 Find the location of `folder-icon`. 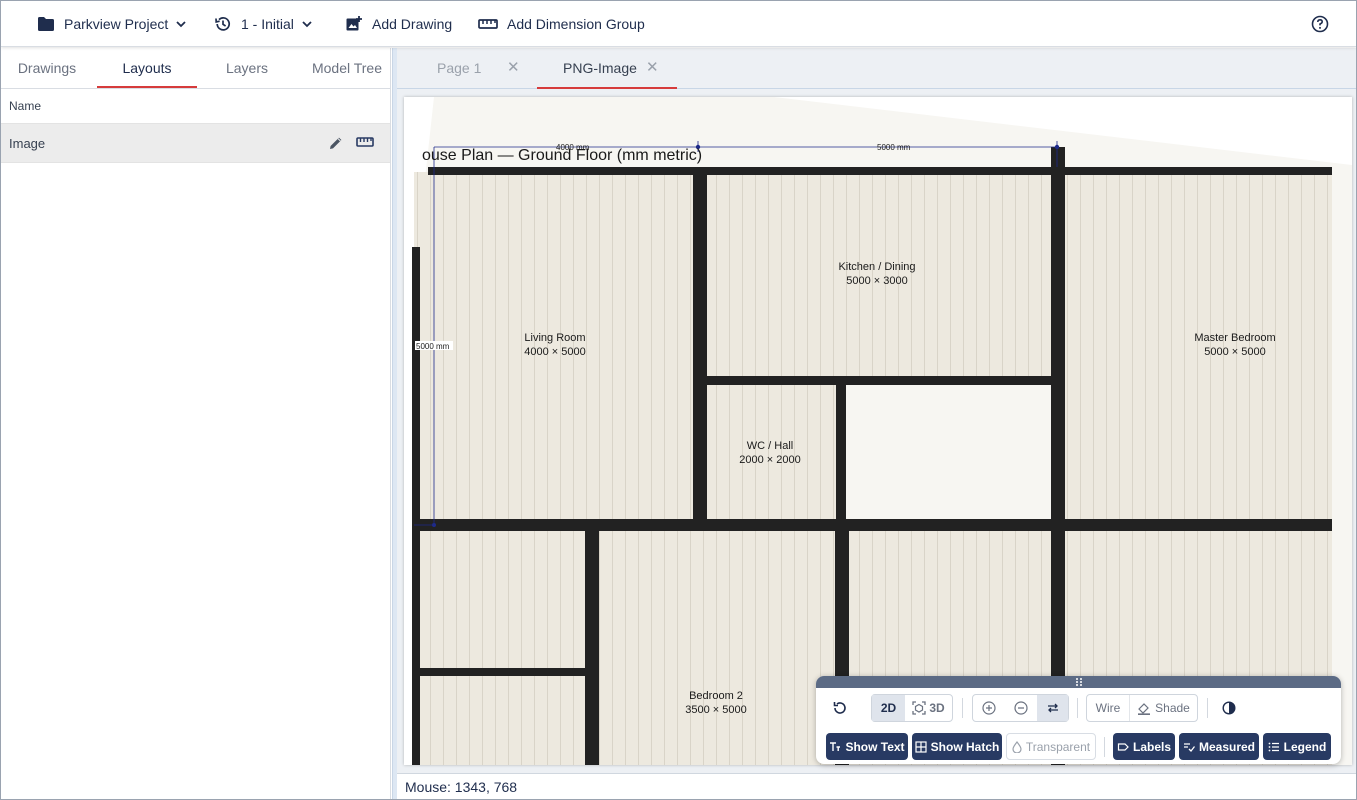

folder-icon is located at coordinates (46, 23).